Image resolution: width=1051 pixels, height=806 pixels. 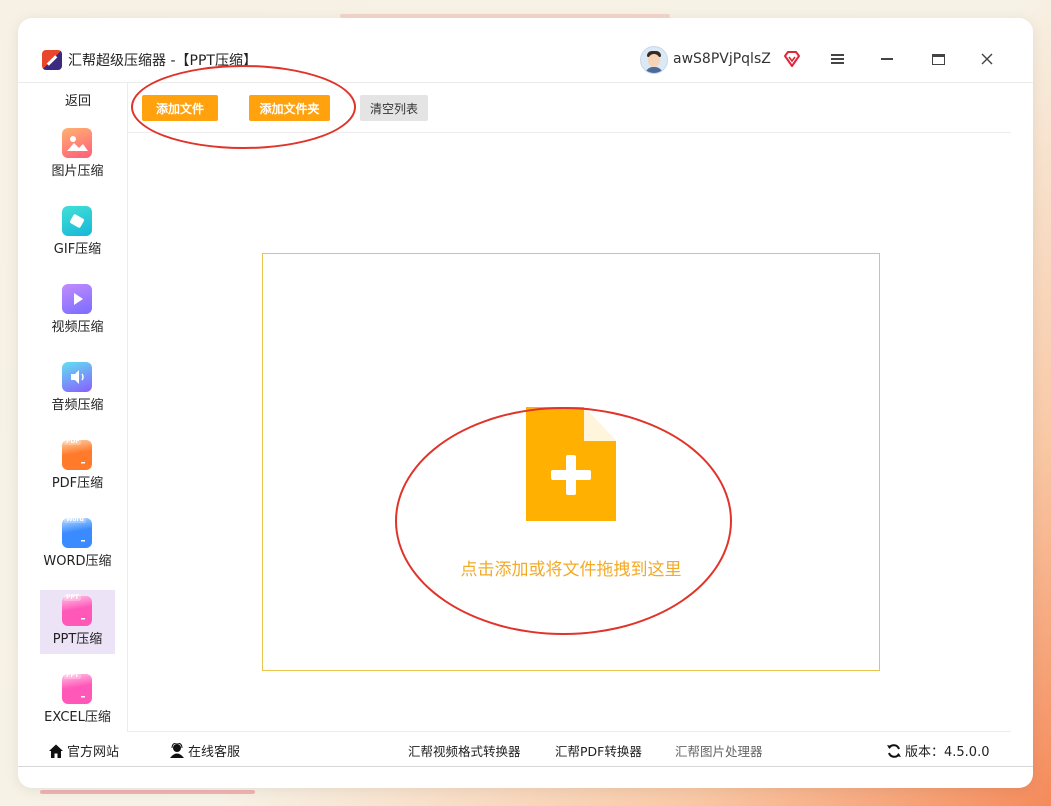 I want to click on add-folder-button: 添加文件夹, so click(x=289, y=108).